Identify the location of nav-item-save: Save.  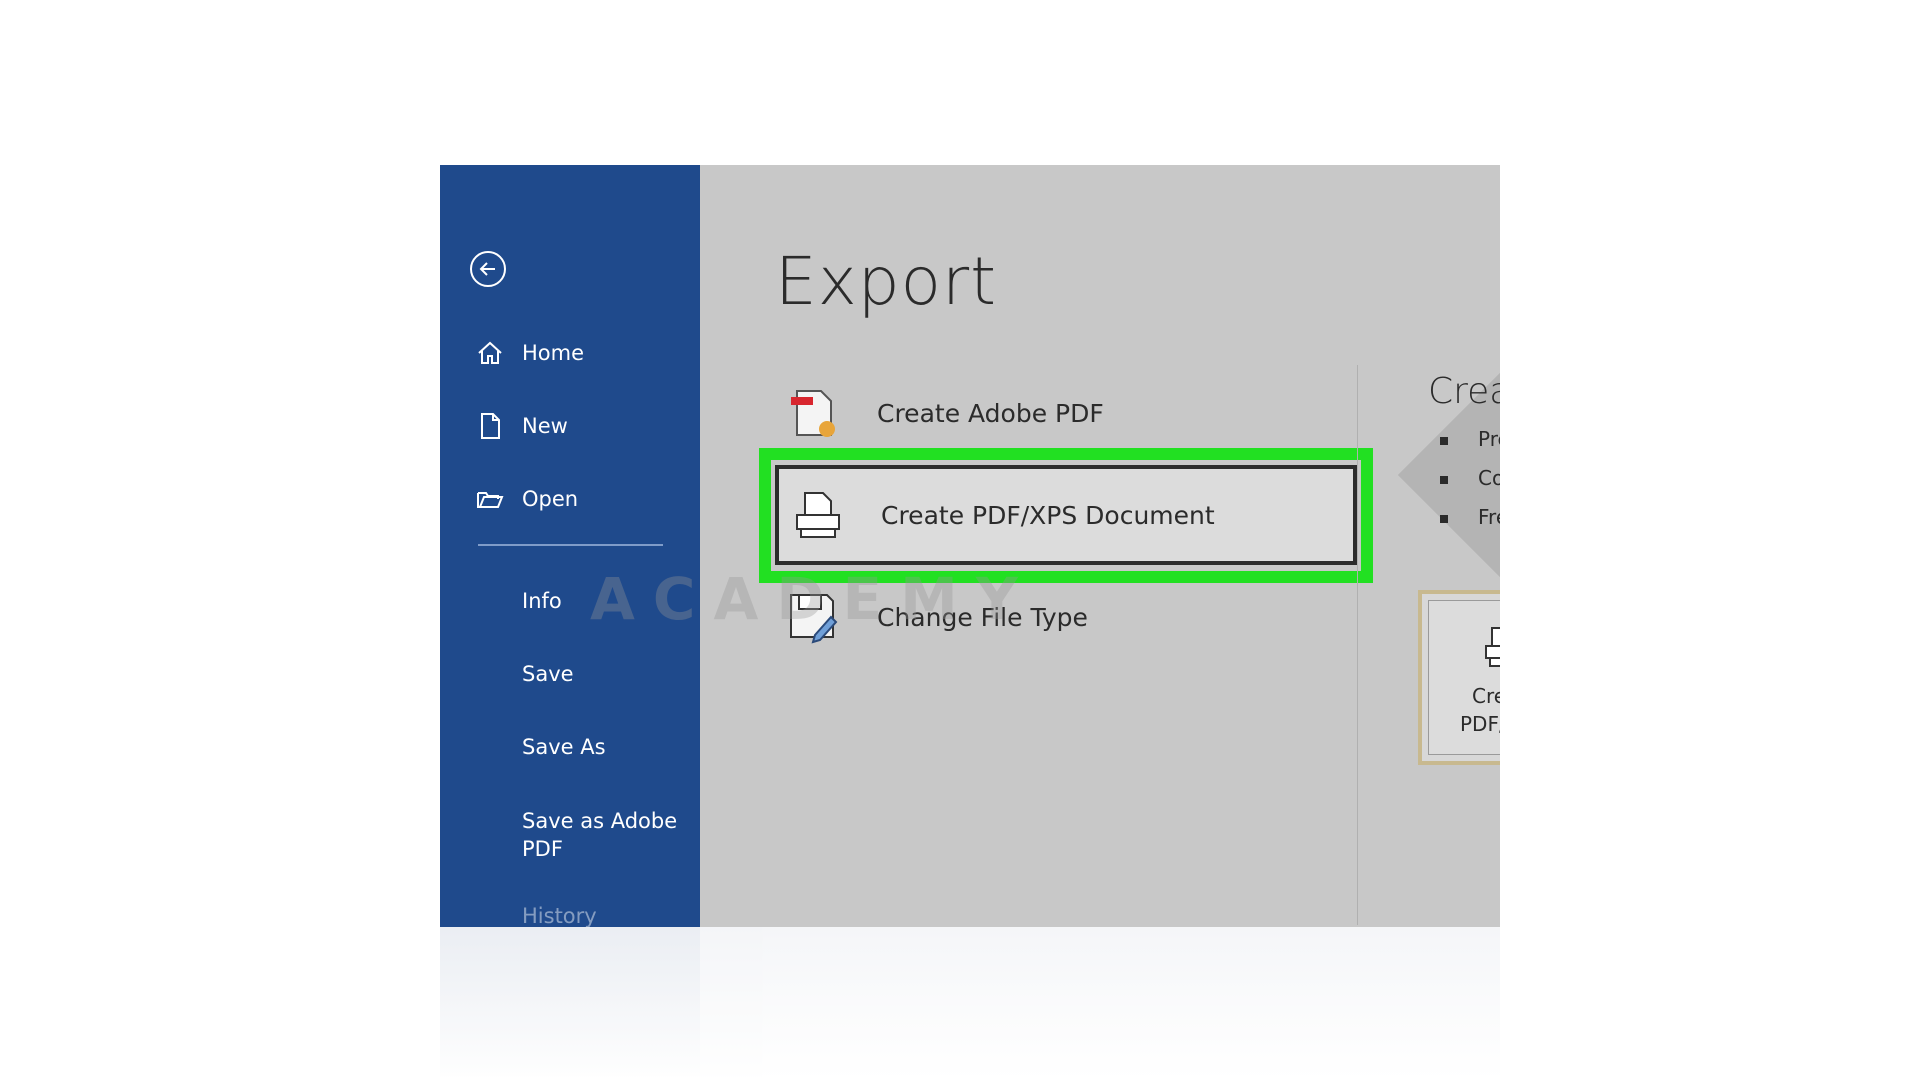
(570, 674).